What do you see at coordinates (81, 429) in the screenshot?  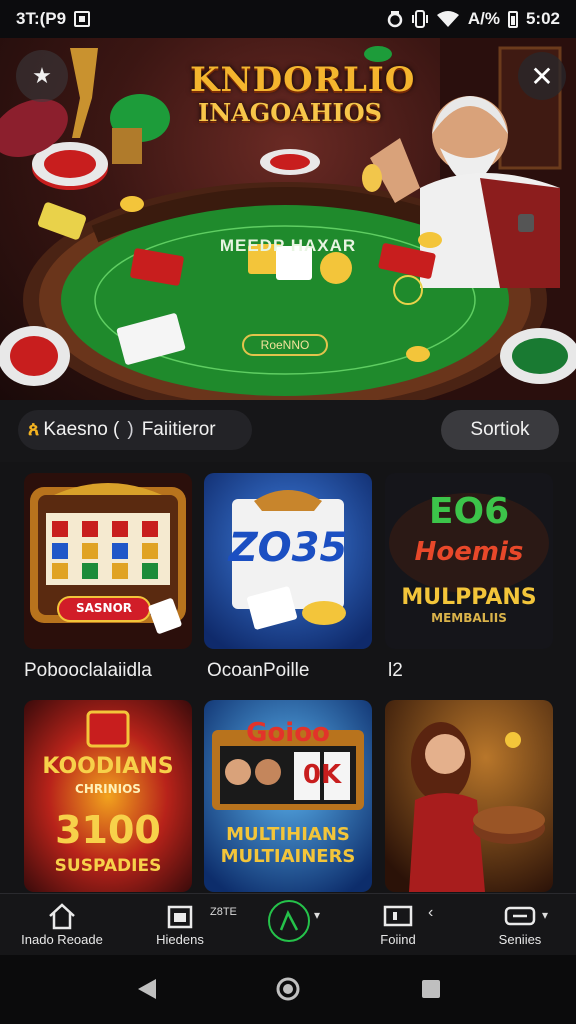 I see `category-label: Kaesno (` at bounding box center [81, 429].